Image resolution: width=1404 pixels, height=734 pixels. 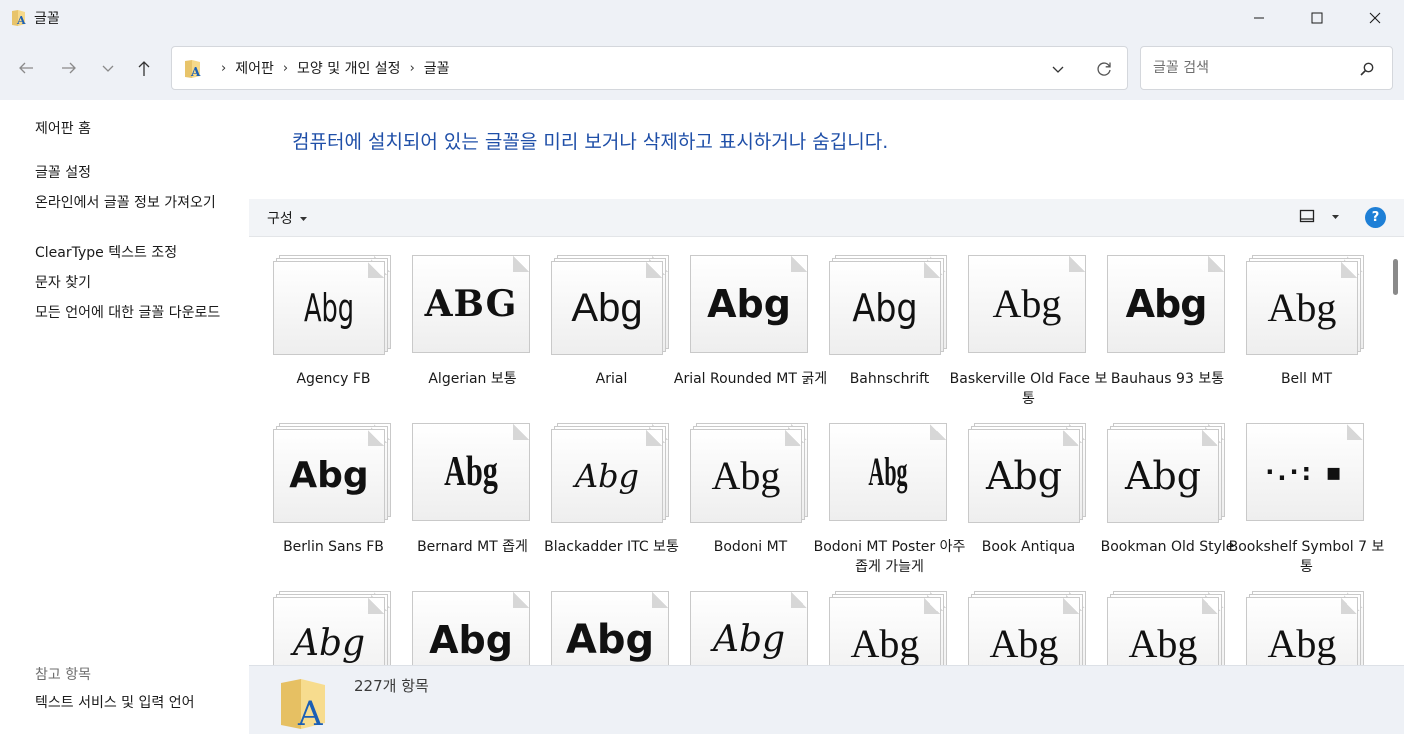 I want to click on navigation-bar: A › 제어판 › 모양 및 개인 설정 › 글꼴, so click(x=702, y=68).